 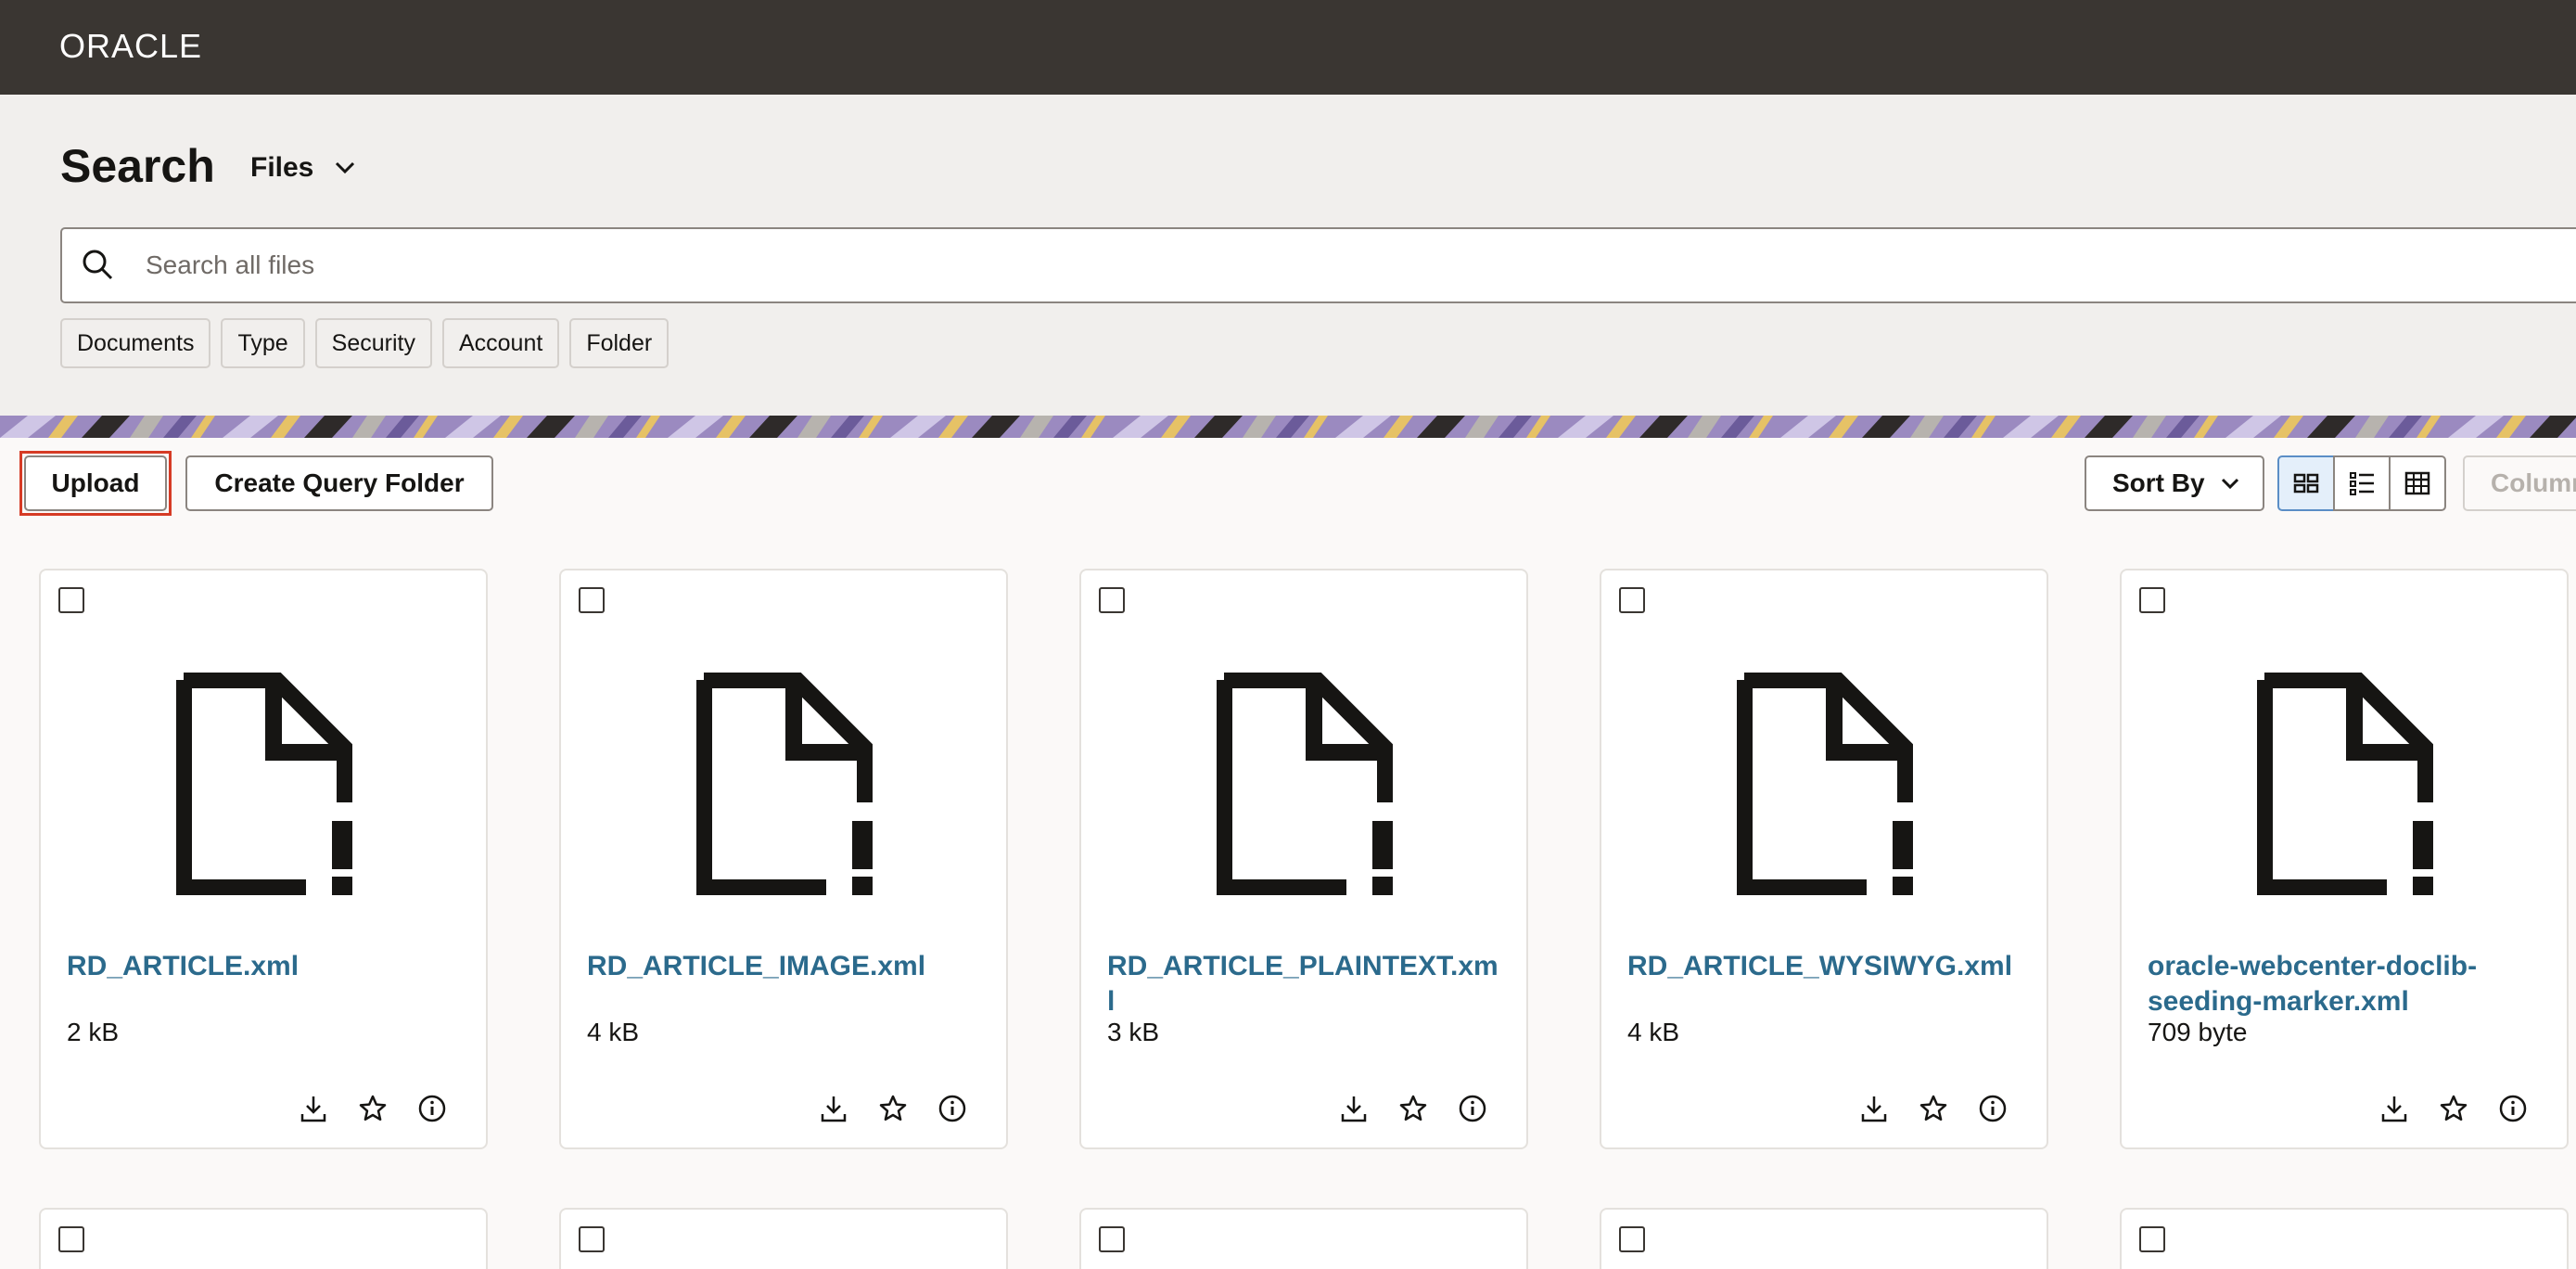 I want to click on list-view-button, so click(x=2362, y=483).